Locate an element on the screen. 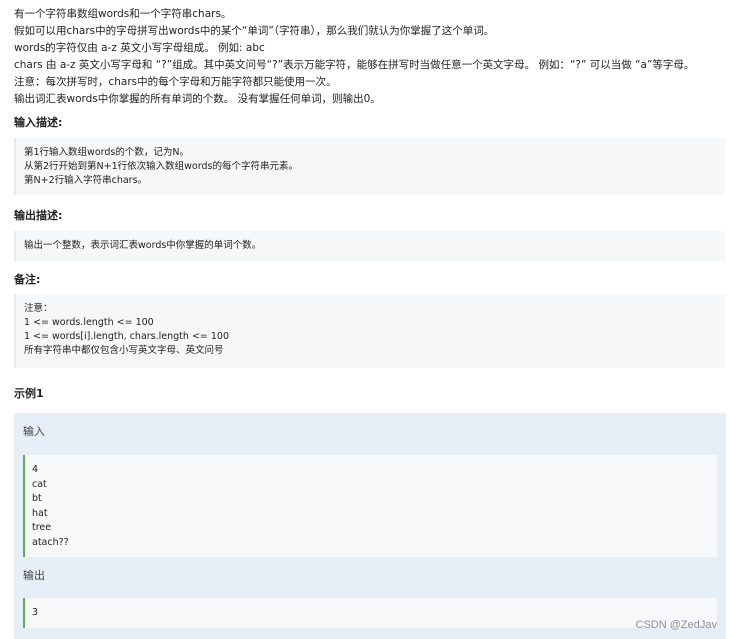 The width and height of the screenshot is (733, 639). notes-line: 所有字符串中都仅包含小写英文字母、英文问号 is located at coordinates (124, 350).